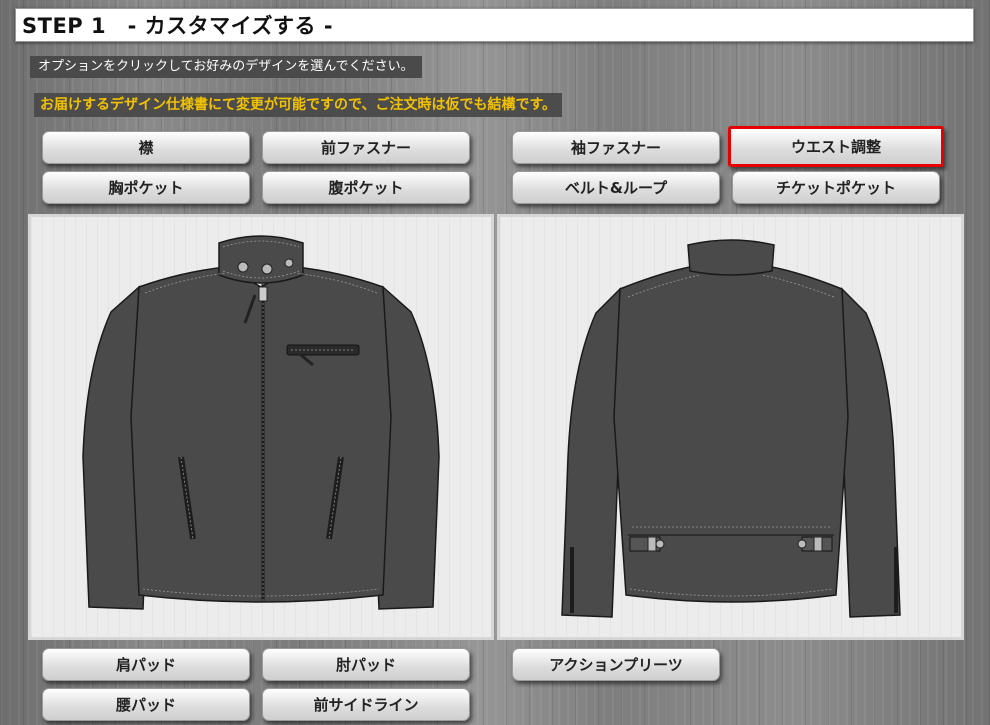 This screenshot has width=990, height=725. What do you see at coordinates (178, 26) in the screenshot?
I see `page-title: STEP 1 - カスタマイズする -` at bounding box center [178, 26].